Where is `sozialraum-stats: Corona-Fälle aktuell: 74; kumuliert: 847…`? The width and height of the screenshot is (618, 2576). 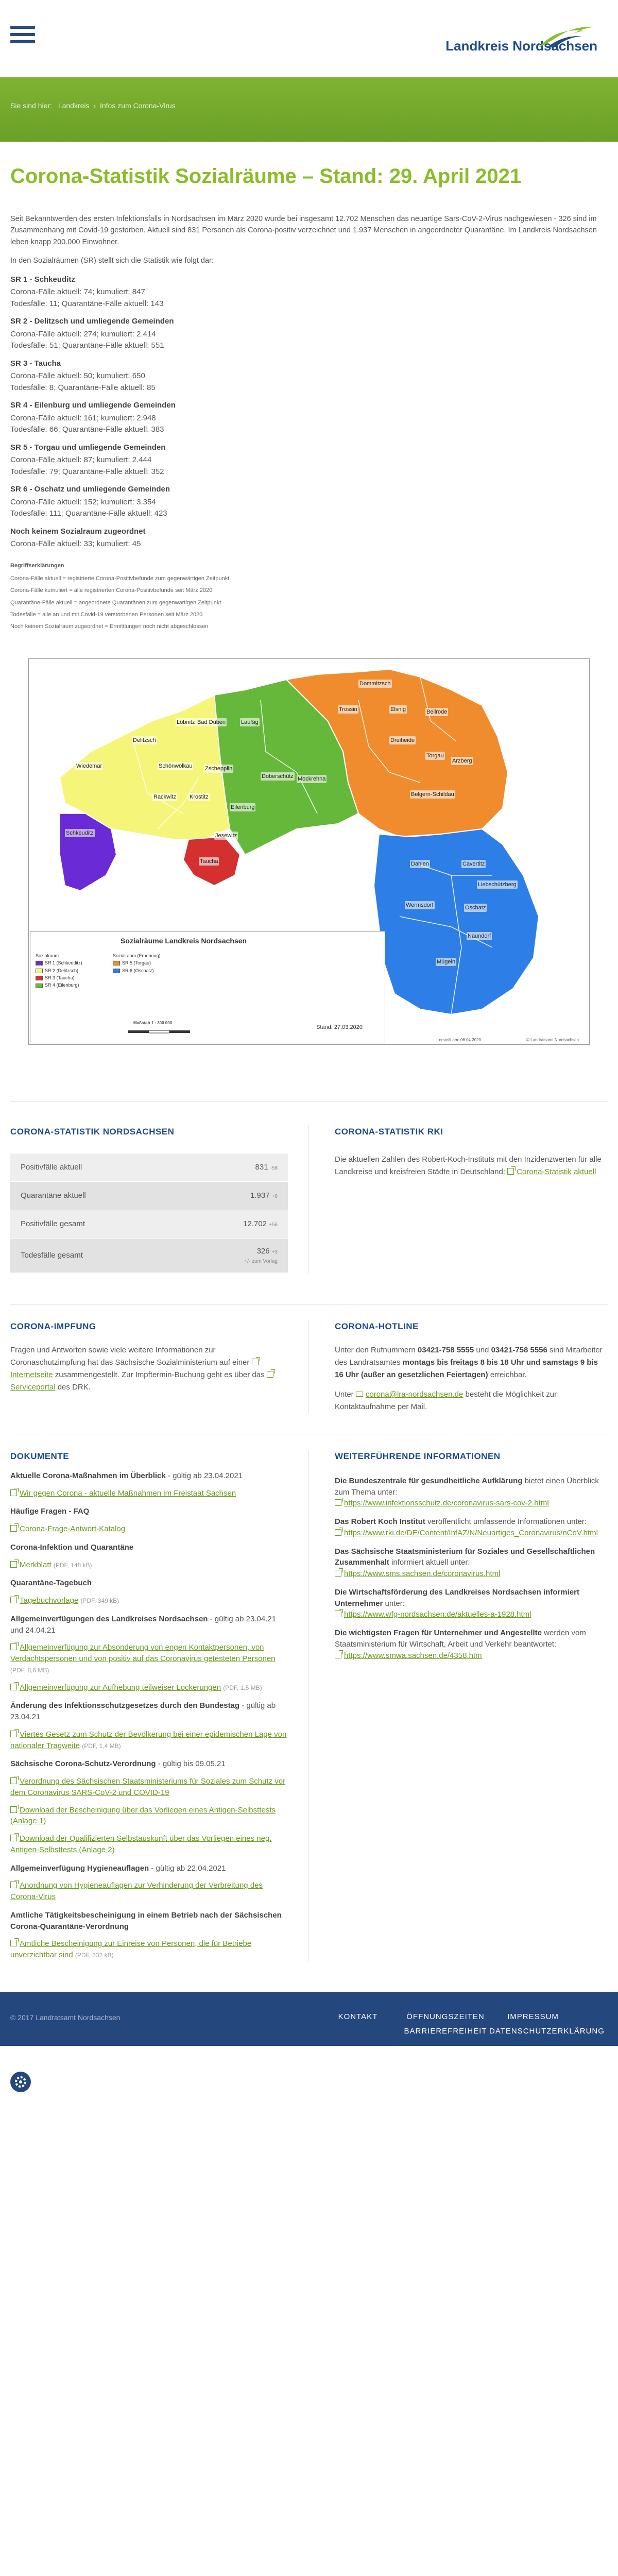 sozialraum-stats: Corona-Fälle aktuell: 74; kumuliert: 847… is located at coordinates (309, 298).